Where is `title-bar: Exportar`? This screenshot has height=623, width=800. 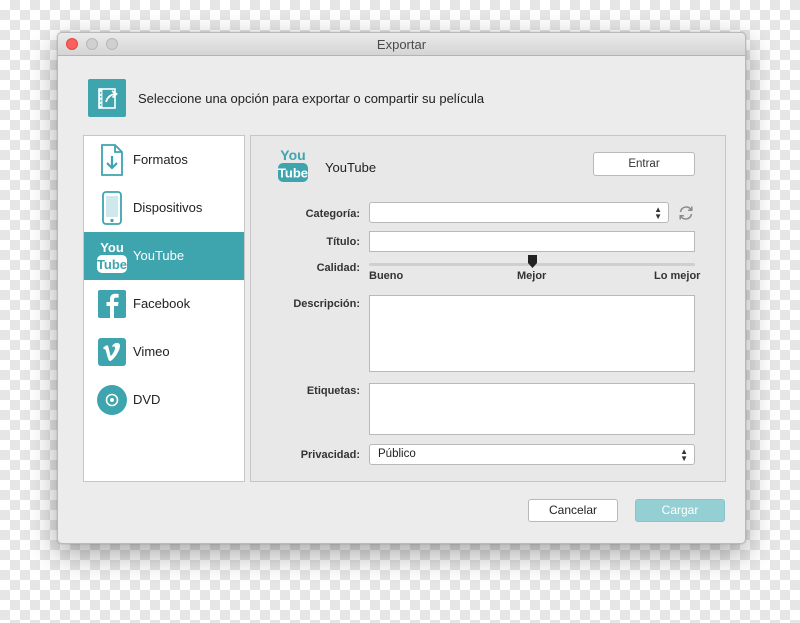 title-bar: Exportar is located at coordinates (401, 44).